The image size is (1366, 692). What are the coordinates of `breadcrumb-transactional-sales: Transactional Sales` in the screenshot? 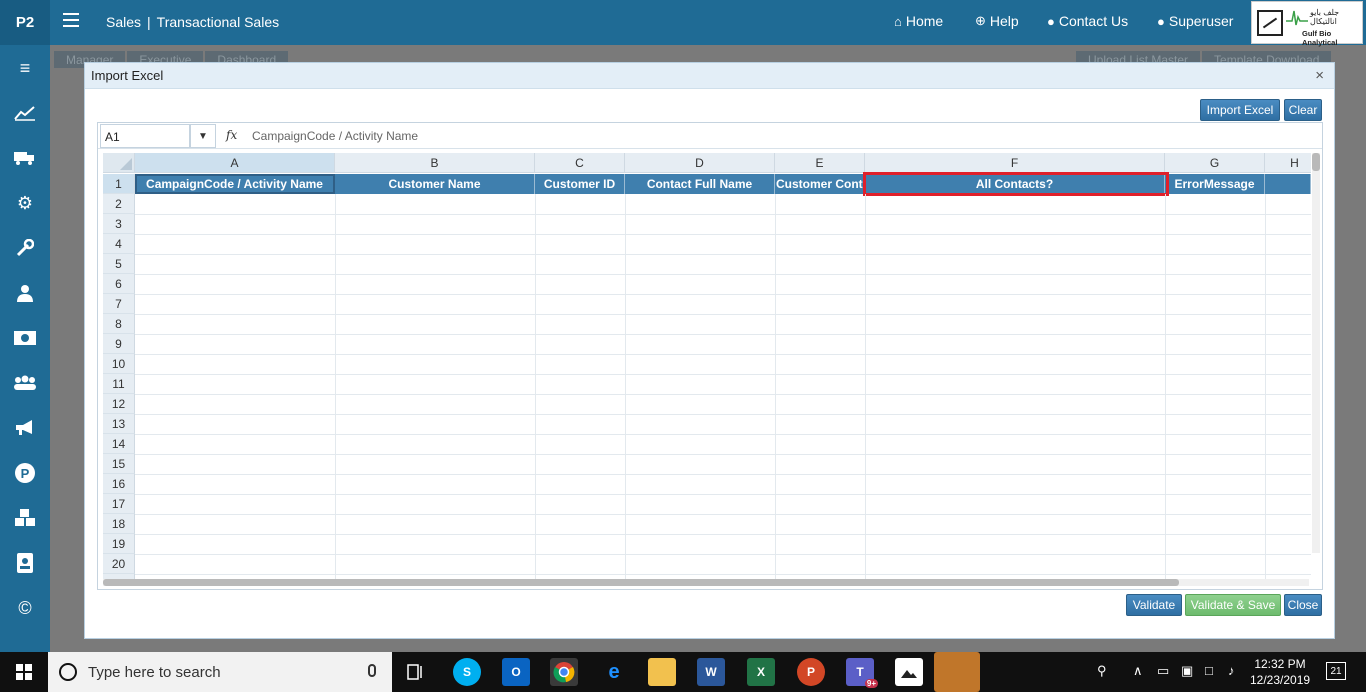 It's located at (218, 22).